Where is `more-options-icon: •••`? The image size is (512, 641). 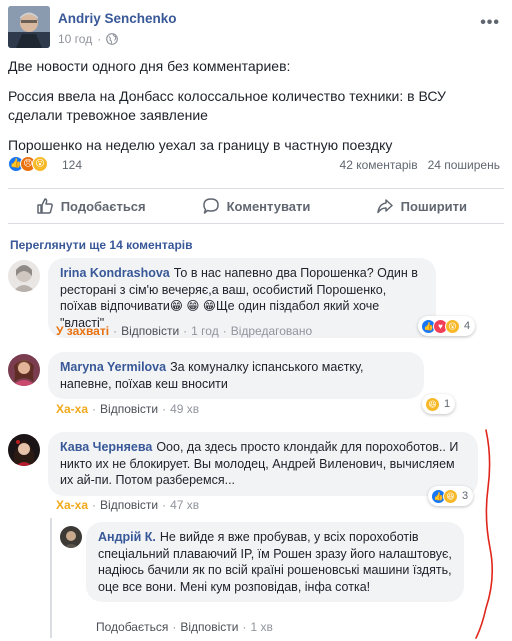 more-options-icon: ••• is located at coordinates (490, 23).